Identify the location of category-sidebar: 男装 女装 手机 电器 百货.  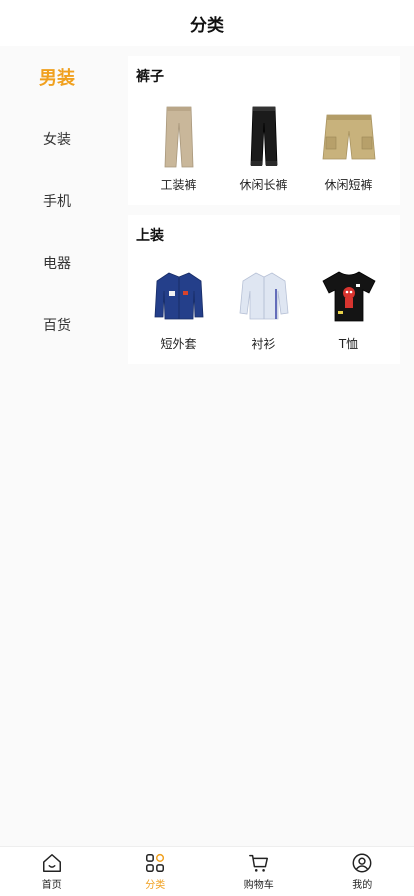
(57, 201).